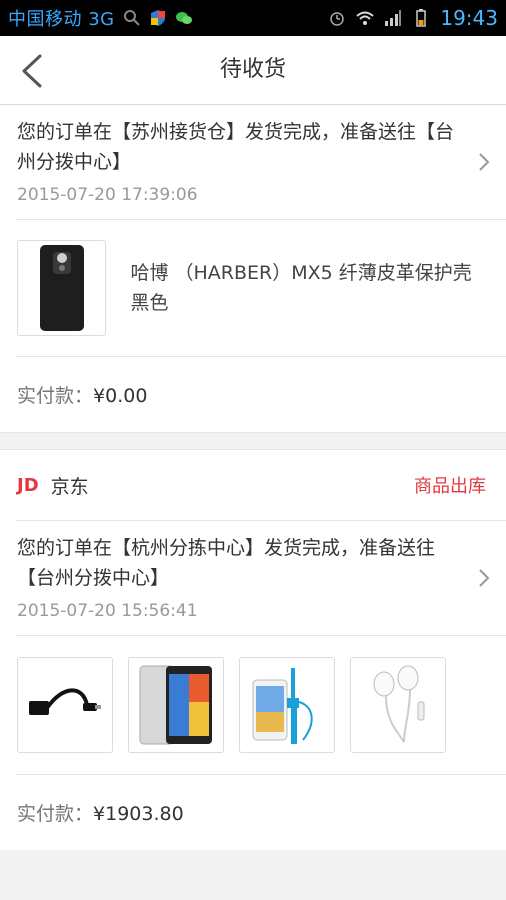 This screenshot has height=900, width=506. What do you see at coordinates (107, 195) in the screenshot?
I see `logistics-time: 2015-07-20 17:39:06` at bounding box center [107, 195].